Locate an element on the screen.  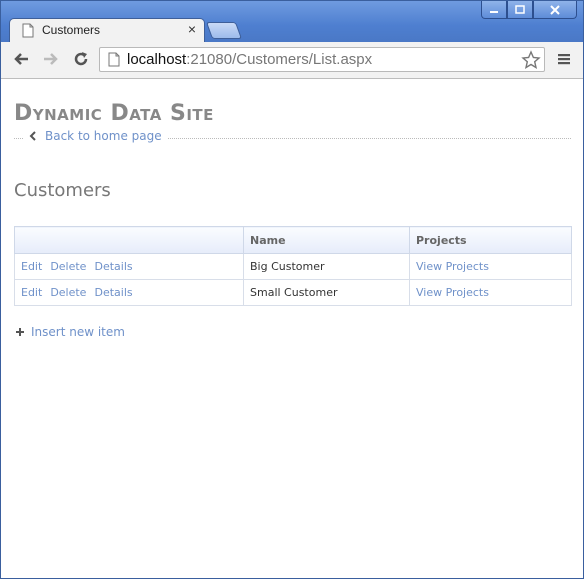
browser-toolbar: localhost:21080/Customers/List.aspx is located at coordinates (292, 60).